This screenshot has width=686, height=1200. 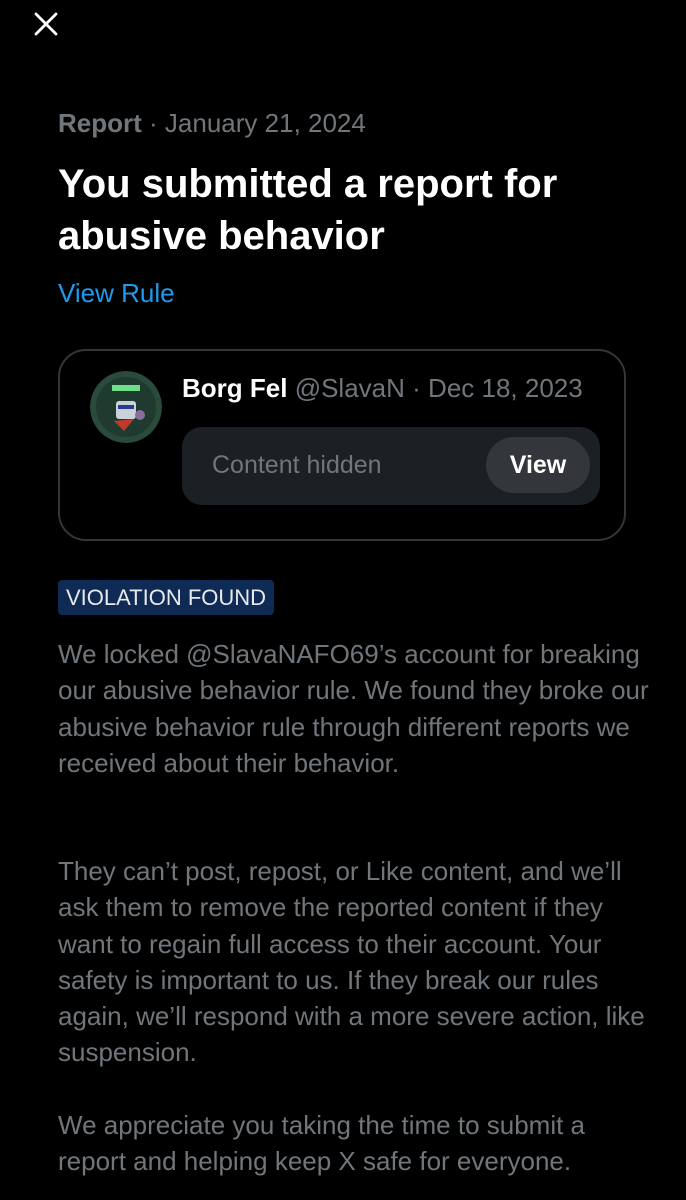 I want to click on hidden-content-box: Content hidden View, so click(x=391, y=466).